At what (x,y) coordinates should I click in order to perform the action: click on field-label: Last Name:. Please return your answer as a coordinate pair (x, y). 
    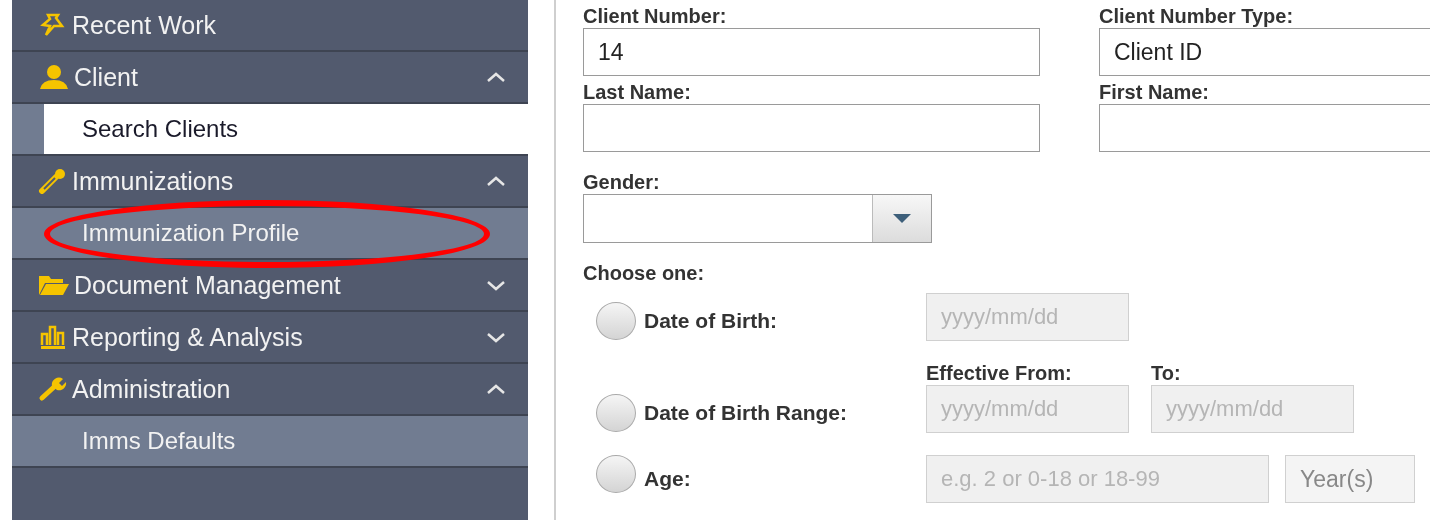
    Looking at the image, I should click on (637, 92).